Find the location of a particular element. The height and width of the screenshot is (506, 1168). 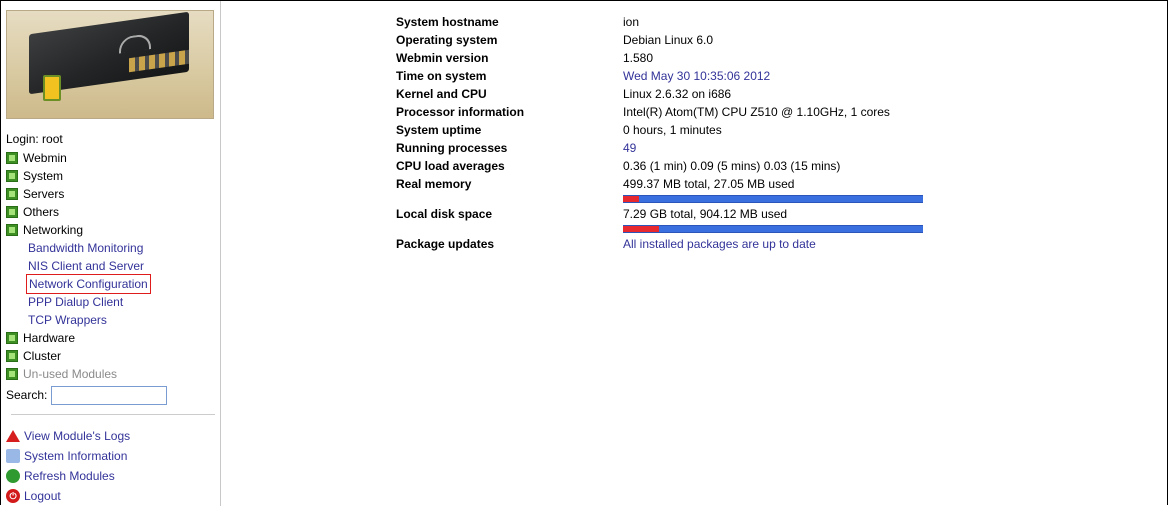

refresh-icon is located at coordinates (13, 476).